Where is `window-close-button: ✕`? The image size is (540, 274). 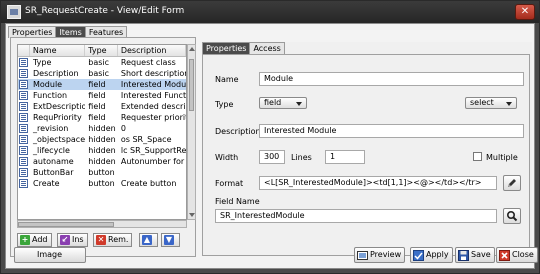 window-close-button: ✕ is located at coordinates (525, 12).